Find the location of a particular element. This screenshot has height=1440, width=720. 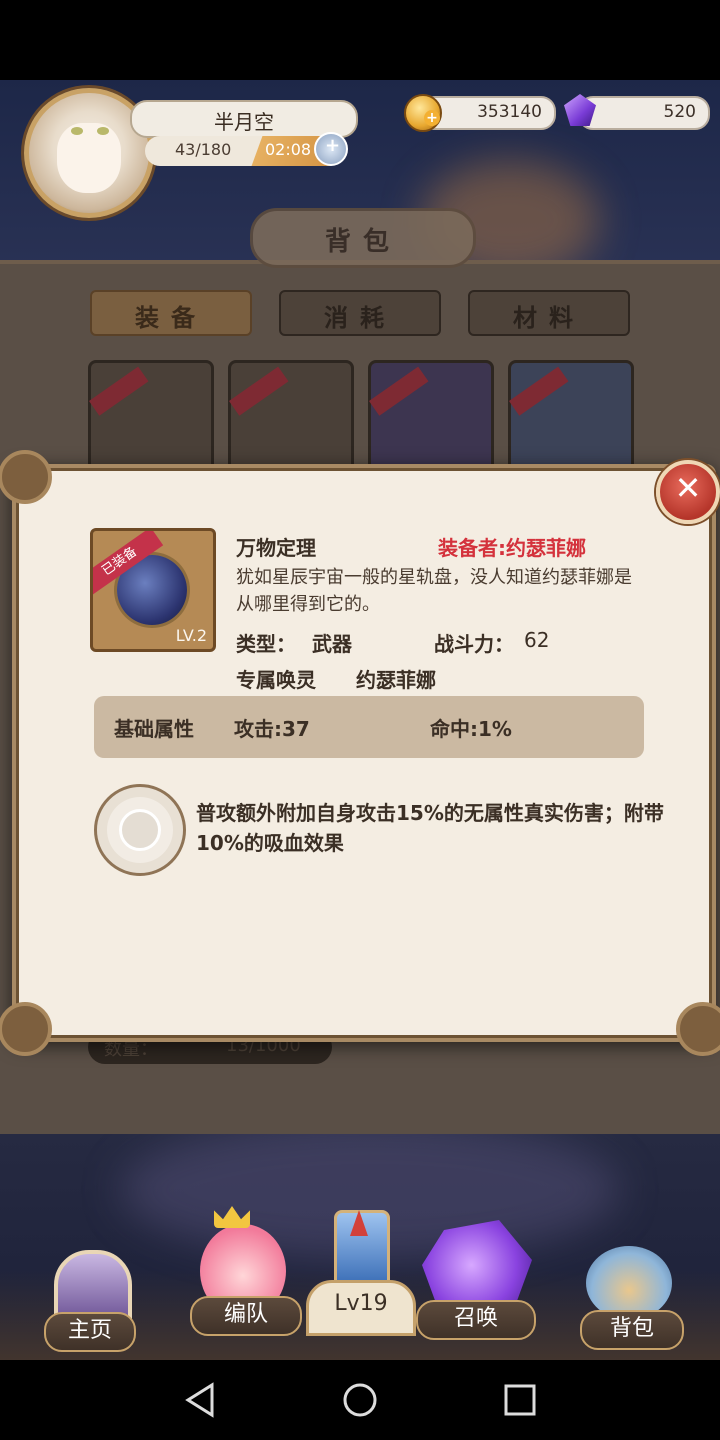

close-icon: ✕ is located at coordinates (688, 488).